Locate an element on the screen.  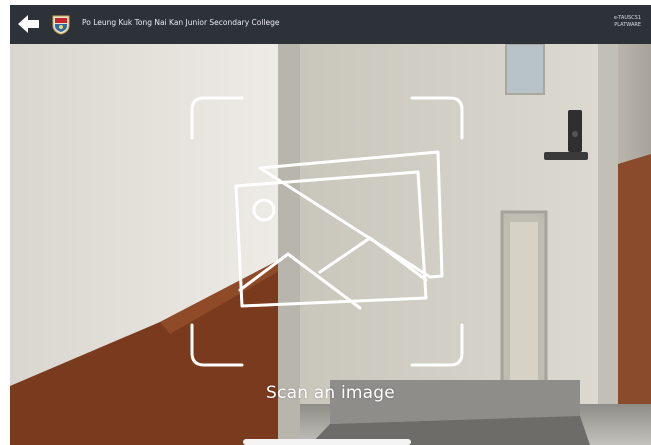
brand-logo: e-TAUSCS1 PLATWARE is located at coordinates (627, 22).